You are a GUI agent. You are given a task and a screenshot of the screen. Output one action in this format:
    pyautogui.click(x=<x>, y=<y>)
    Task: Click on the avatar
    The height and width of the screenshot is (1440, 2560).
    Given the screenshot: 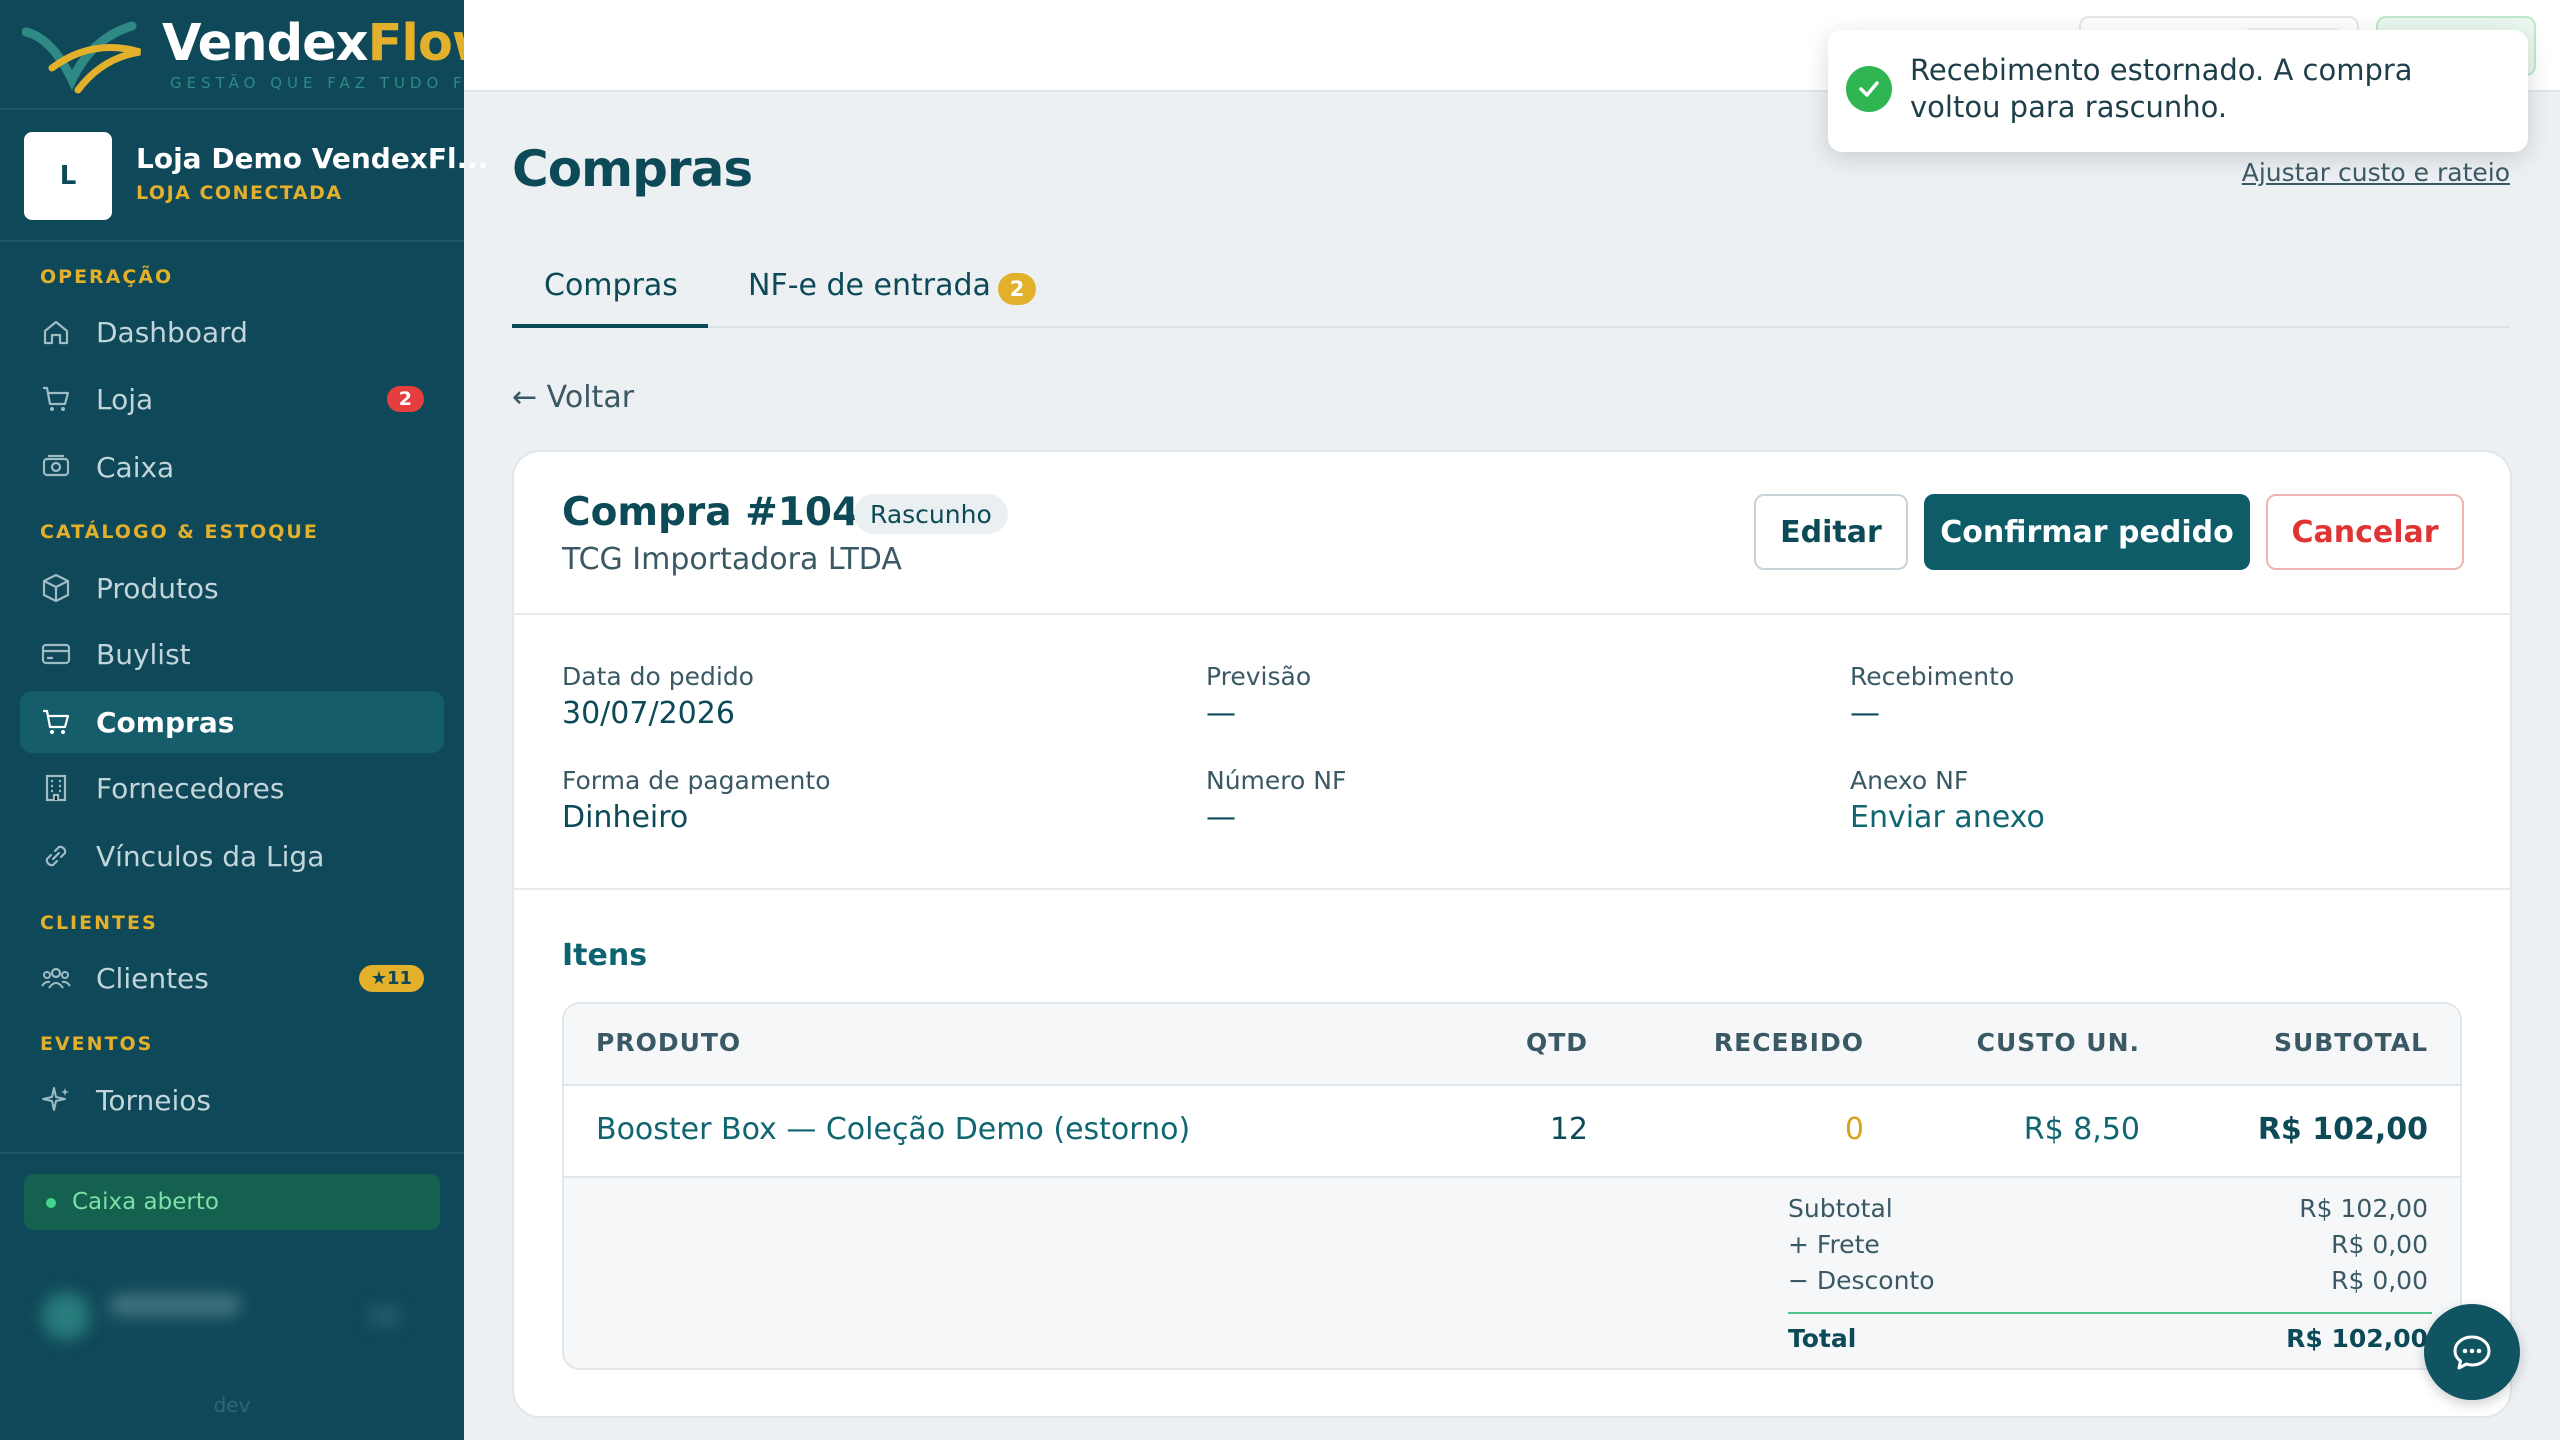 What is the action you would take?
    pyautogui.click(x=221, y=1316)
    